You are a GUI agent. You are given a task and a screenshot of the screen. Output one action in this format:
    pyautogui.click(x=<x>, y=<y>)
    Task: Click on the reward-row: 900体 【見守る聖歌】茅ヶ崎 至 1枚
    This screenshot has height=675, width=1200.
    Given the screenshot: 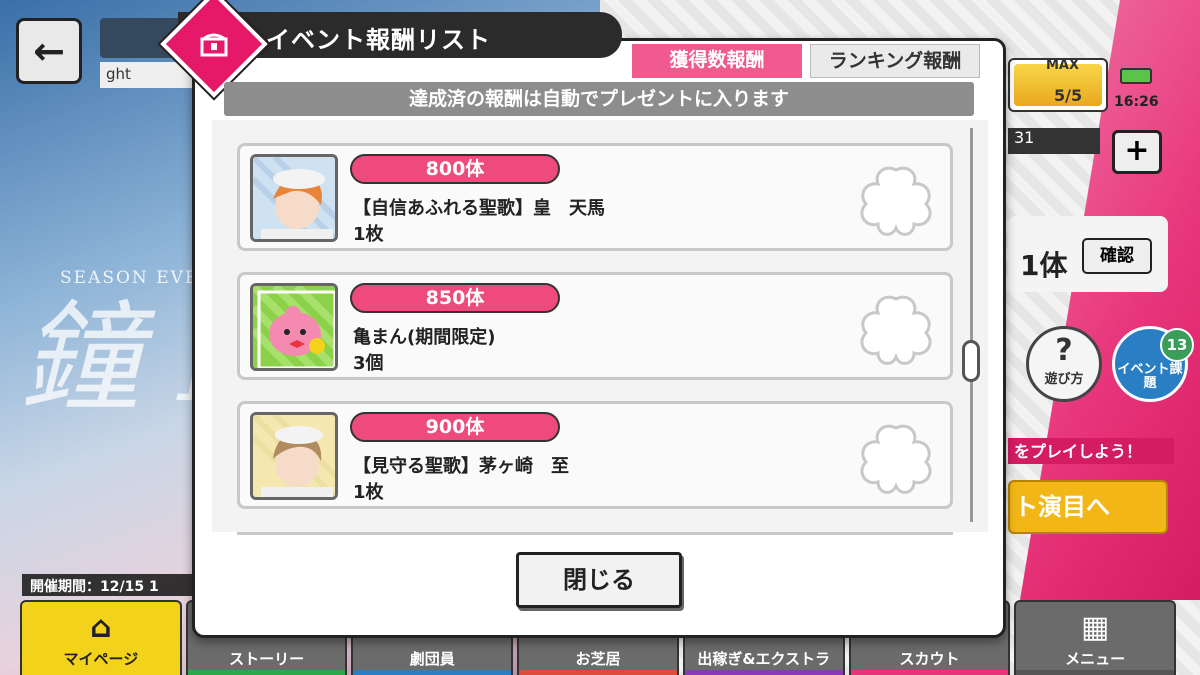 What is the action you would take?
    pyautogui.click(x=595, y=455)
    